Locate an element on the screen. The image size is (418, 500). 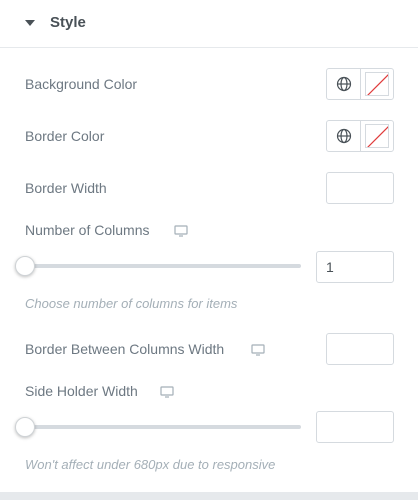
number-of-columns-slider is located at coordinates (163, 266).